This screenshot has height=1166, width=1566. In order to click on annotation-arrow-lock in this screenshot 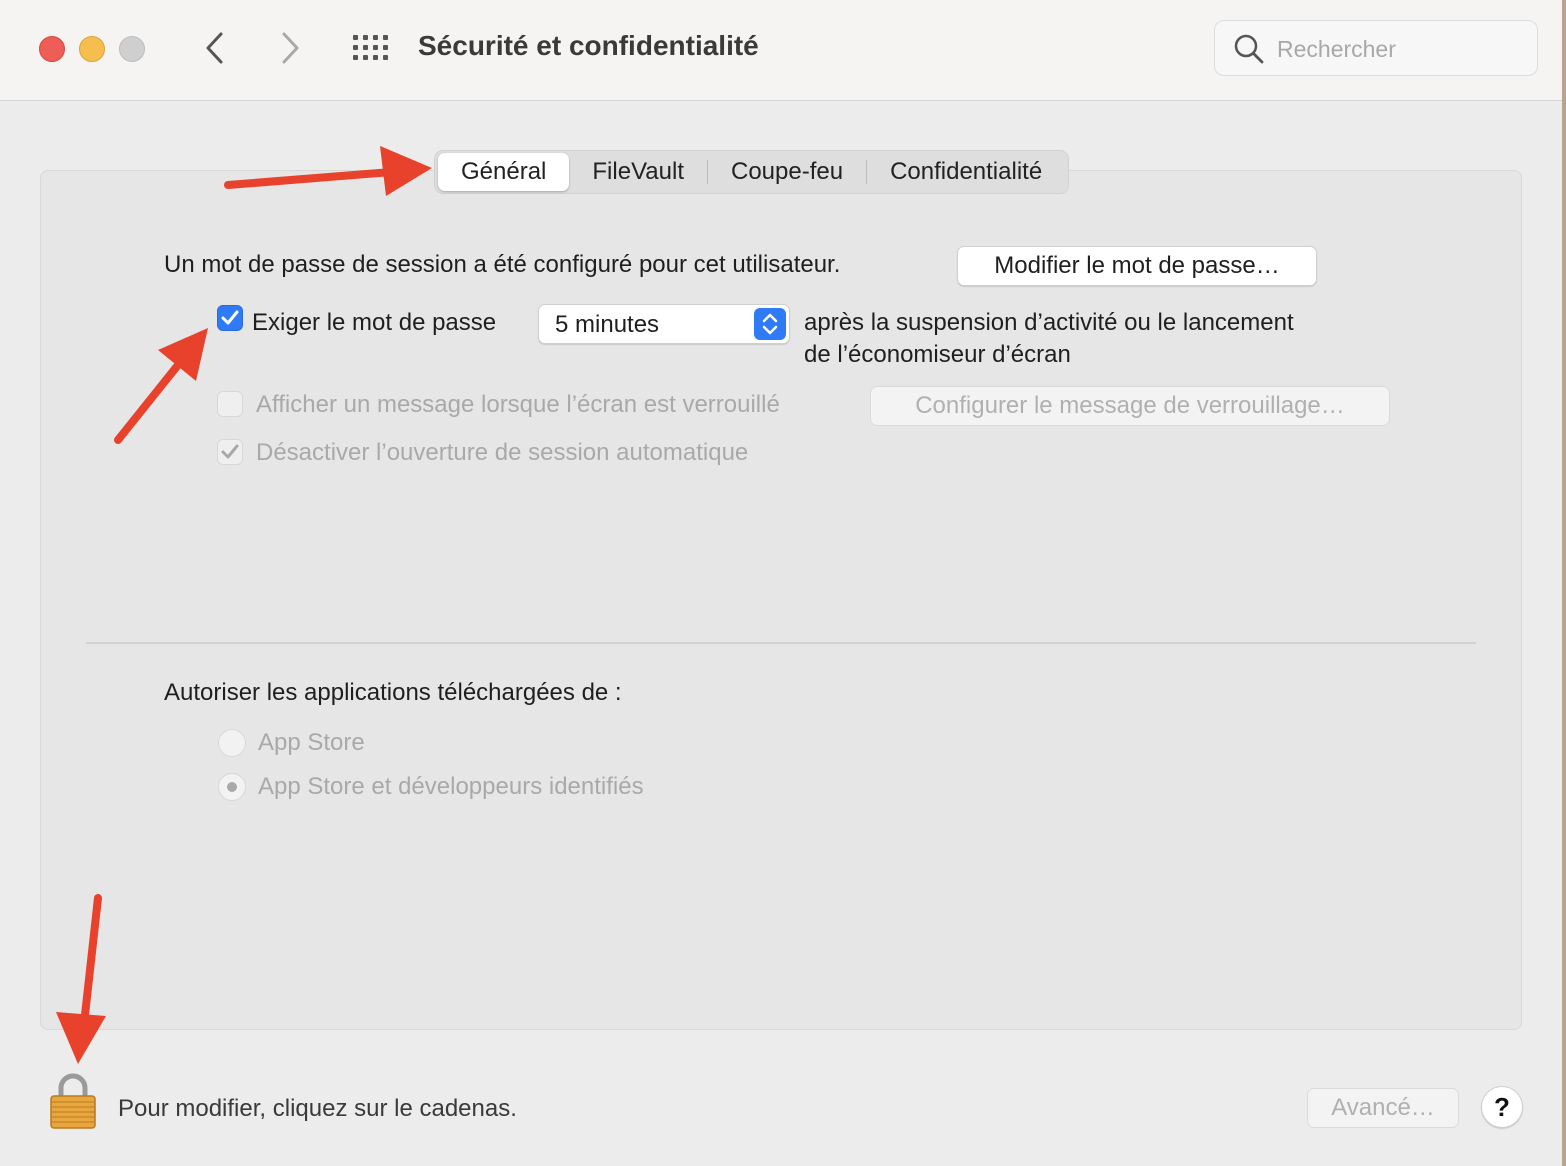, I will do `click(81, 979)`.